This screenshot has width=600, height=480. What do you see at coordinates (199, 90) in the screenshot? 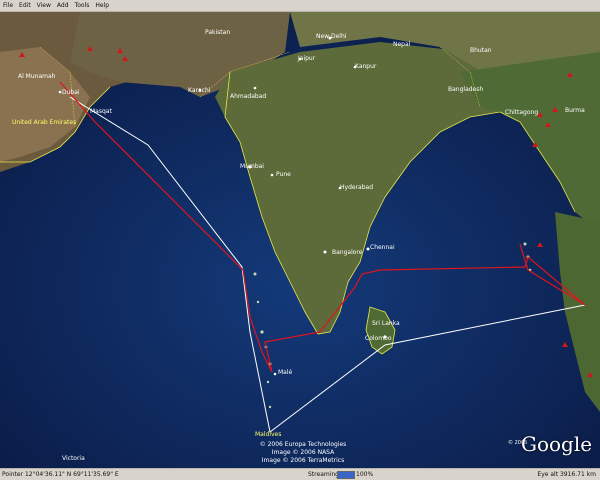
I see `label-karachi: Karachi` at bounding box center [199, 90].